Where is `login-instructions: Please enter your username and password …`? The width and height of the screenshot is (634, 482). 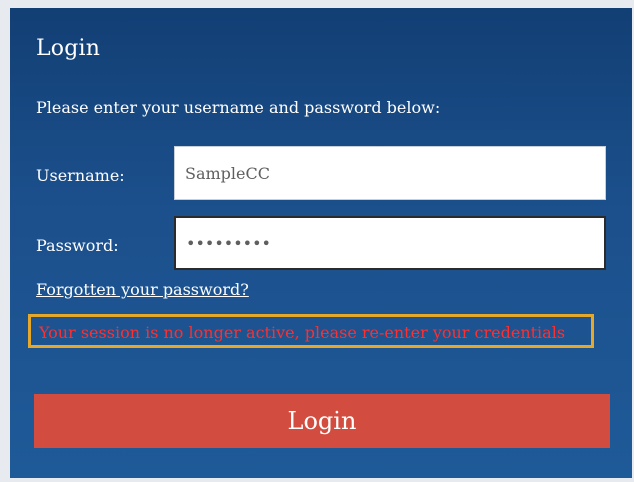
login-instructions: Please enter your username and password … is located at coordinates (238, 107).